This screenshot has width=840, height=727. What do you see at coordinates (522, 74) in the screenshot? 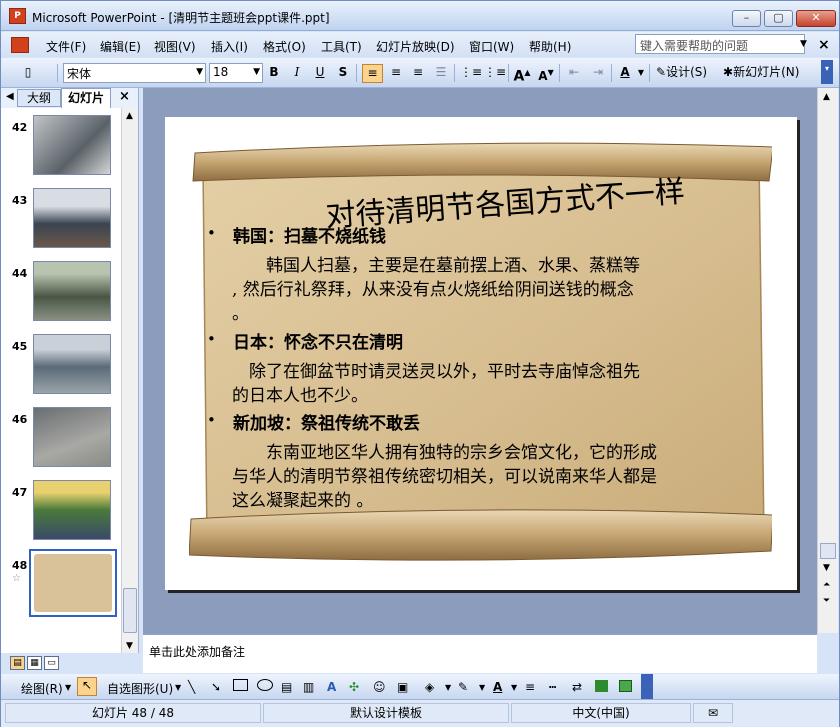
I see `increase-font-icon: A▲` at bounding box center [522, 74].